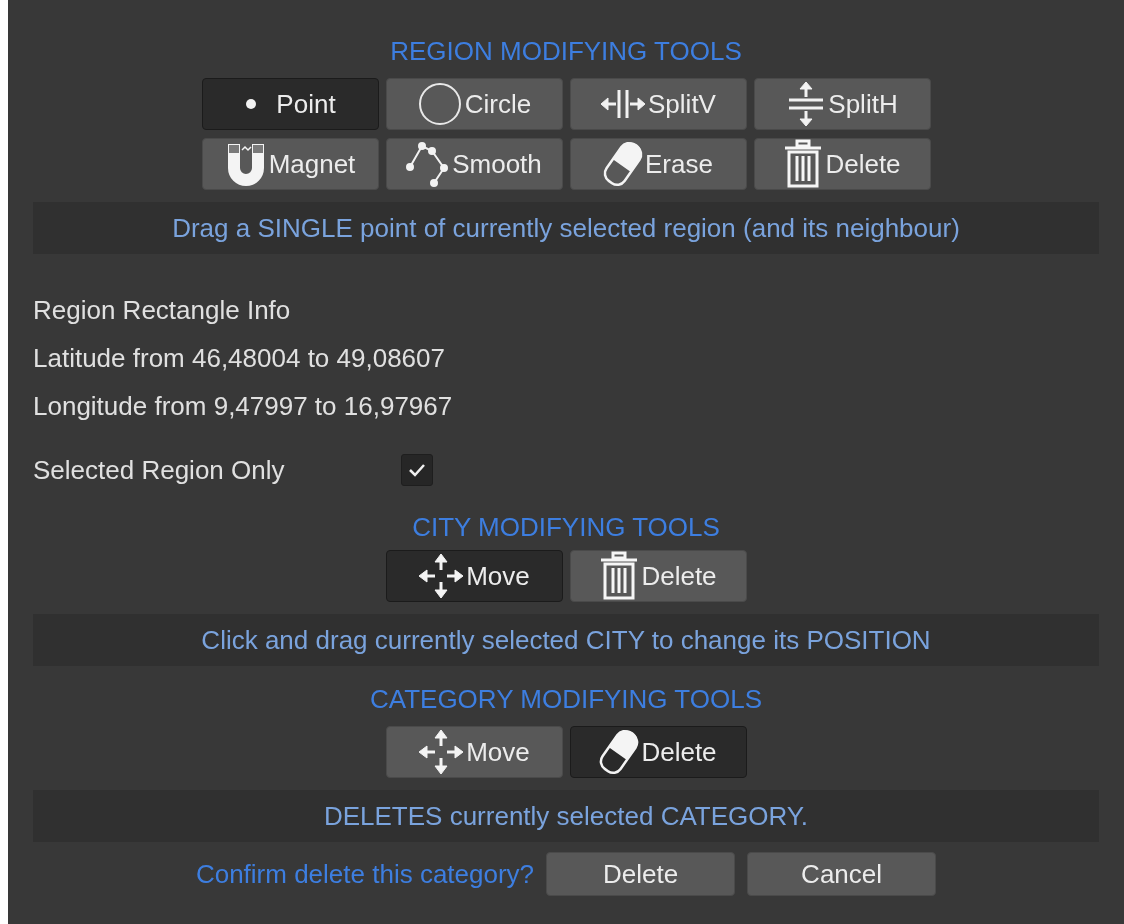 The image size is (1124, 924). Describe the element at coordinates (658, 104) in the screenshot. I see `tool-button: SplitV` at that location.